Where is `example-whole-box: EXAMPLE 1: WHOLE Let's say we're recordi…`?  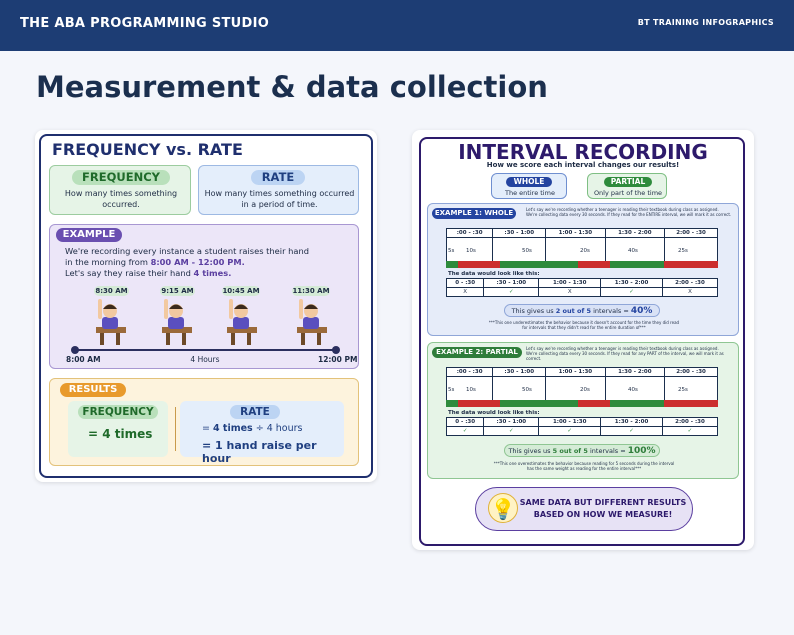
example-whole-box: EXAMPLE 1: WHOLE Let's say we're recordi… is located at coordinates (583, 269).